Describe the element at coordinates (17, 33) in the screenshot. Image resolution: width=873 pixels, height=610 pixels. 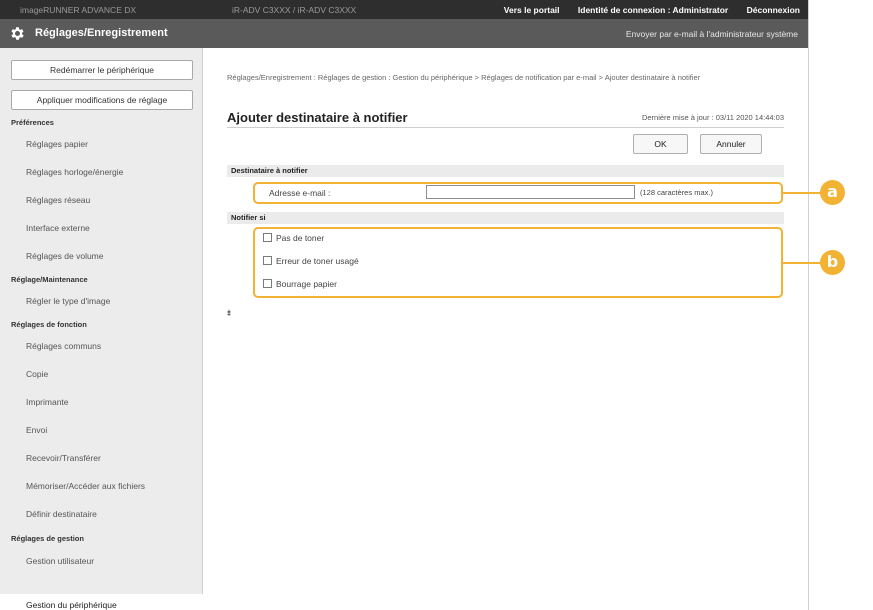
I see `gear-icon` at that location.